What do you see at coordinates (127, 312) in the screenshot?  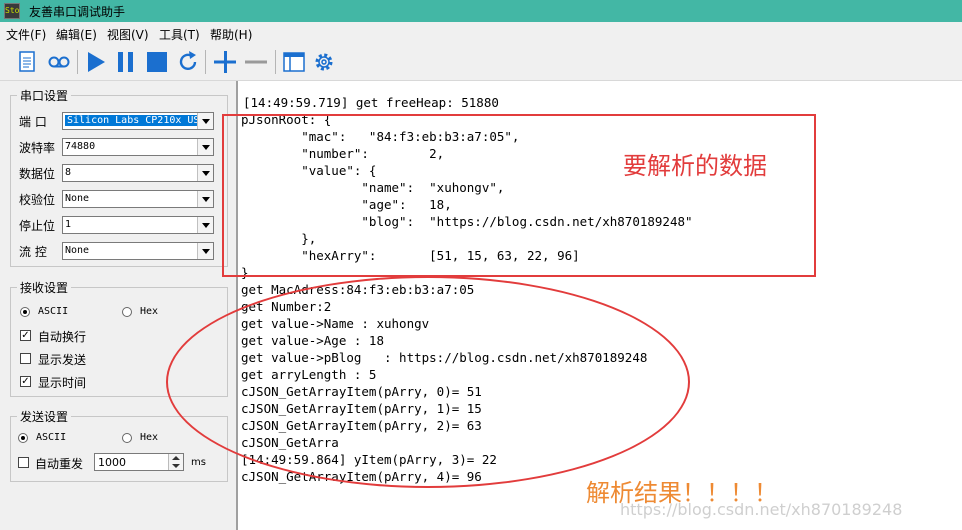 I see `receive-hex-radio` at bounding box center [127, 312].